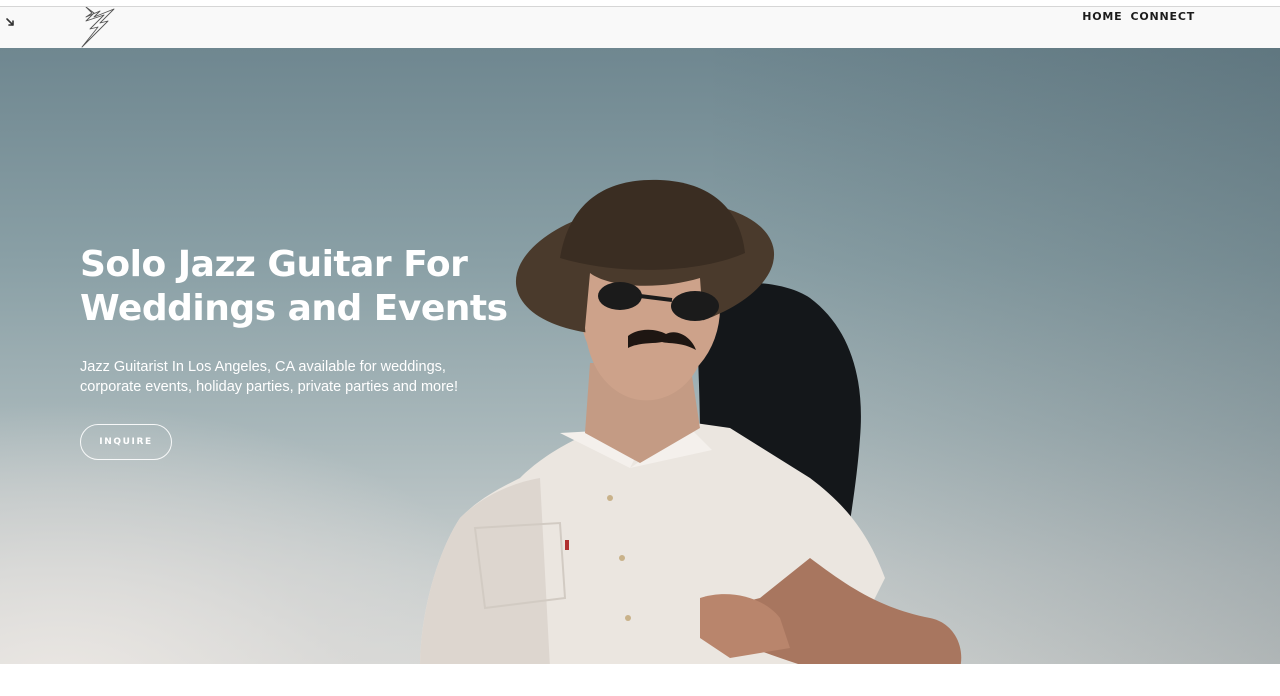 This screenshot has width=1280, height=696. I want to click on hero-title: Solo Jazz Guitar For Weddings and Events, so click(294, 286).